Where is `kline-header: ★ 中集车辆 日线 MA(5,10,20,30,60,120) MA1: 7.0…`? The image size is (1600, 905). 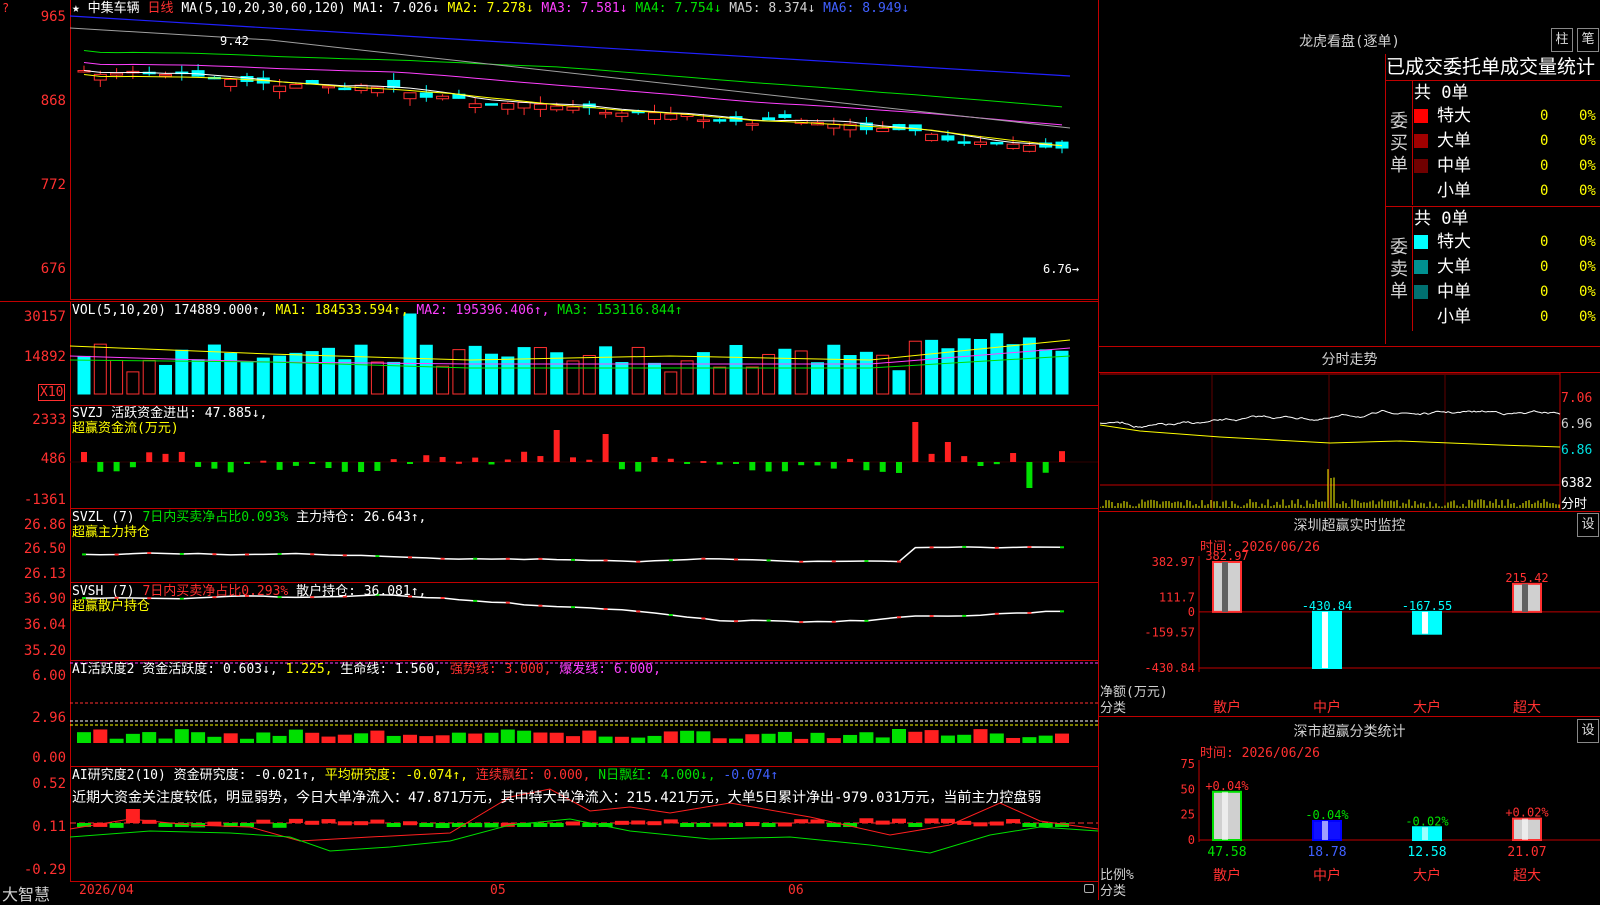
kline-header: ★ 中集车辆 日线 MA(5,10,20,30,60,120) MA1: 7.0… is located at coordinates (490, 8).